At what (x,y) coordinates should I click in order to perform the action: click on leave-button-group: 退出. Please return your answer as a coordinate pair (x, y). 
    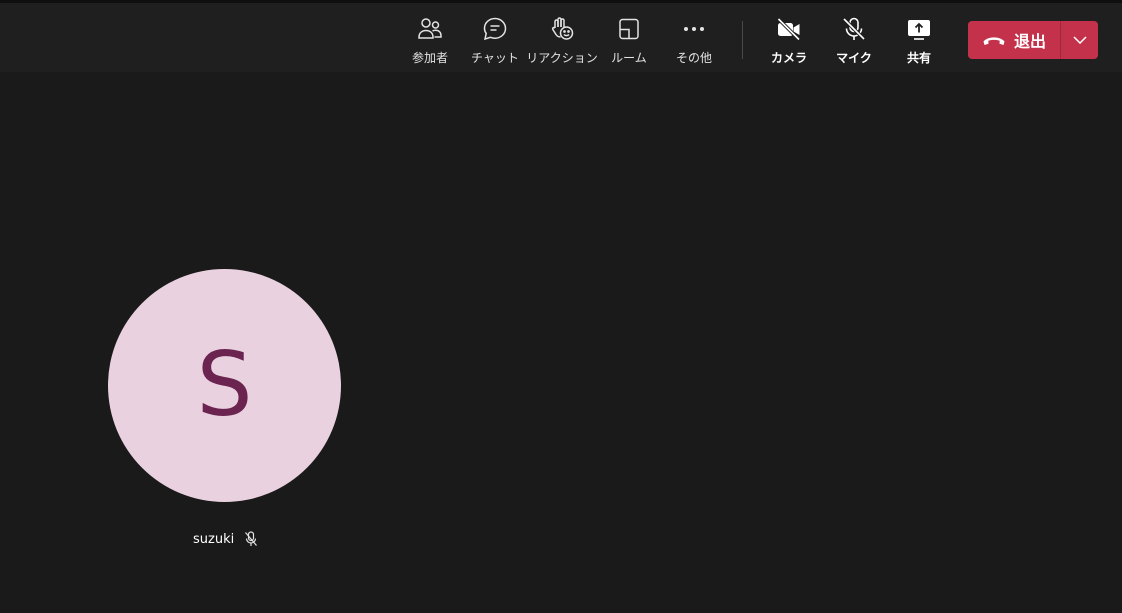
    Looking at the image, I should click on (1033, 40).